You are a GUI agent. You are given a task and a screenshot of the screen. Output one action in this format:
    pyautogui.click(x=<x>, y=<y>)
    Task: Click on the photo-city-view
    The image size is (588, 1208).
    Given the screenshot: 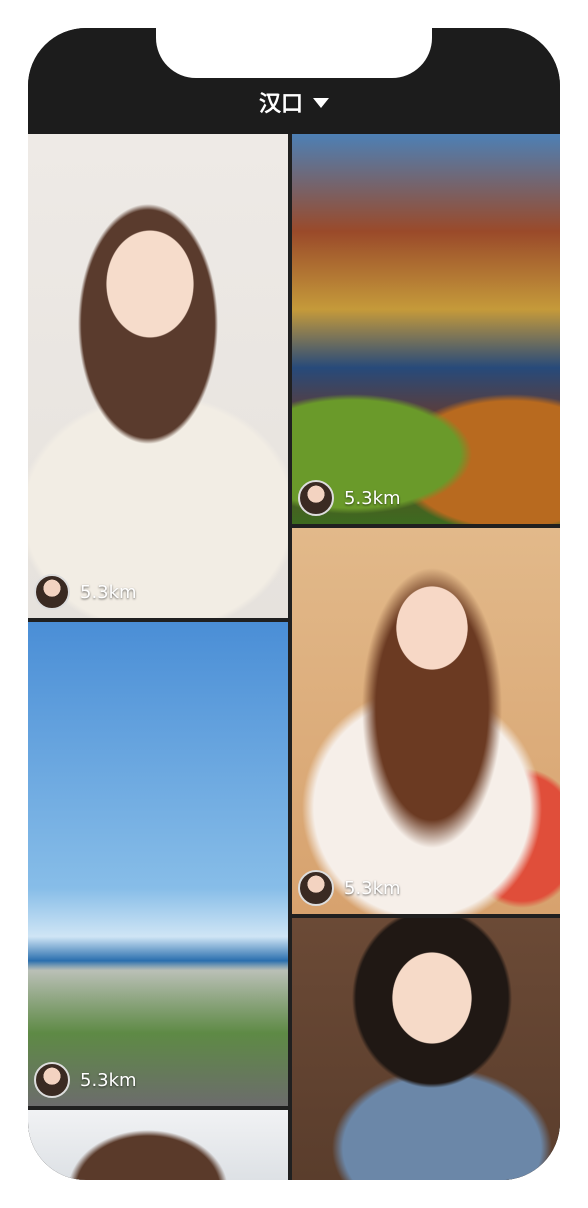 What is the action you would take?
    pyautogui.click(x=426, y=329)
    